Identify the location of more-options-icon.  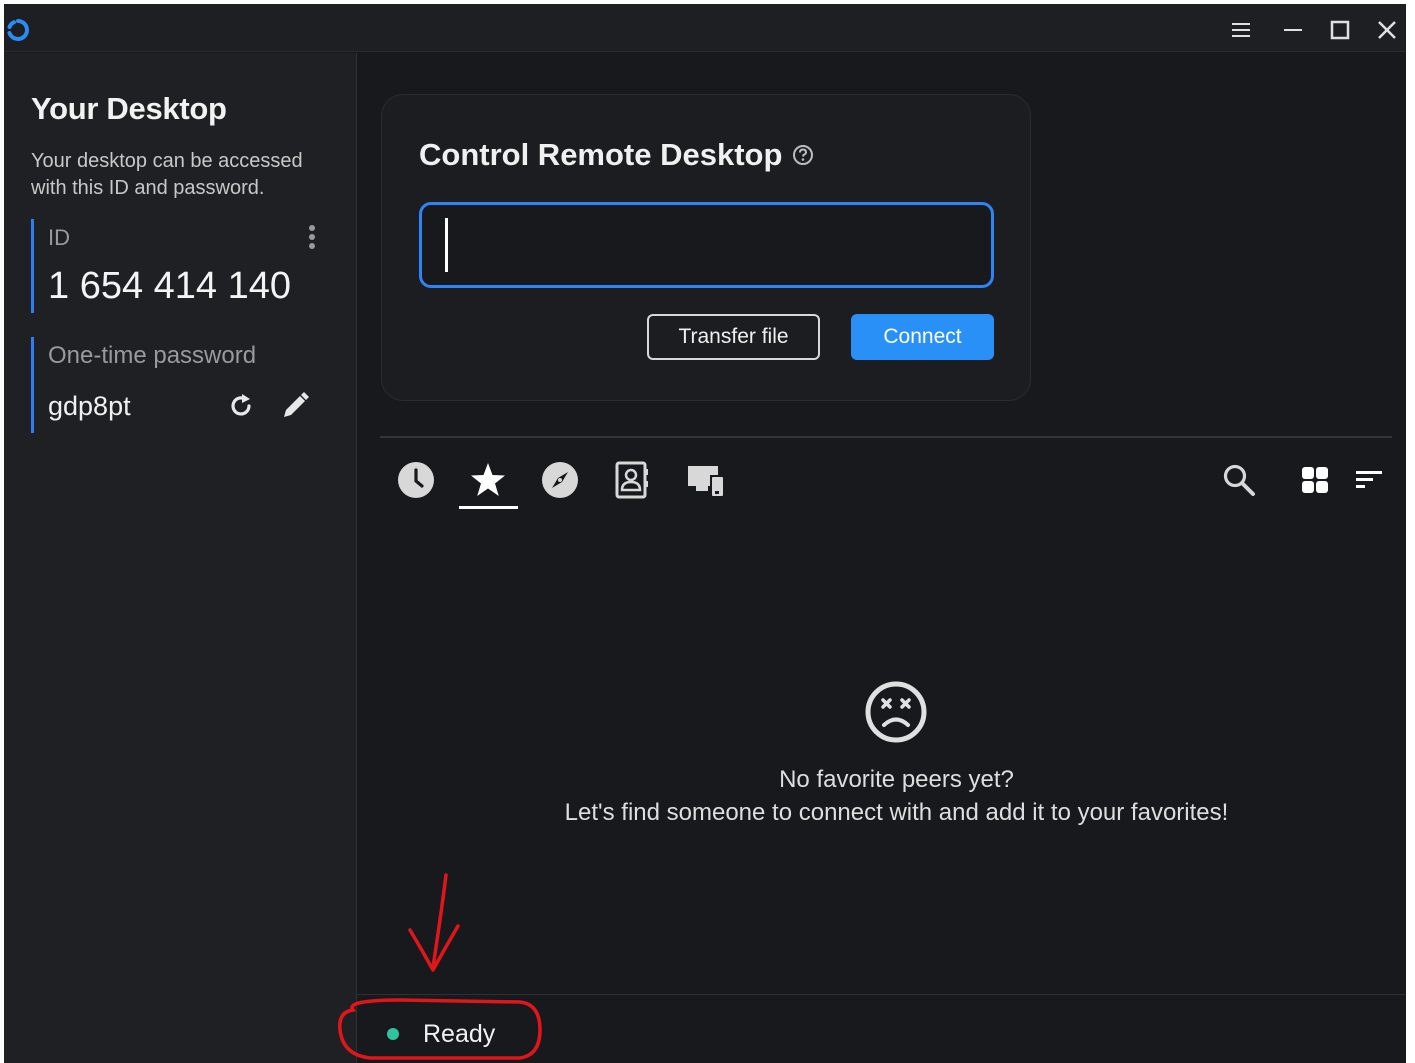
(312, 237).